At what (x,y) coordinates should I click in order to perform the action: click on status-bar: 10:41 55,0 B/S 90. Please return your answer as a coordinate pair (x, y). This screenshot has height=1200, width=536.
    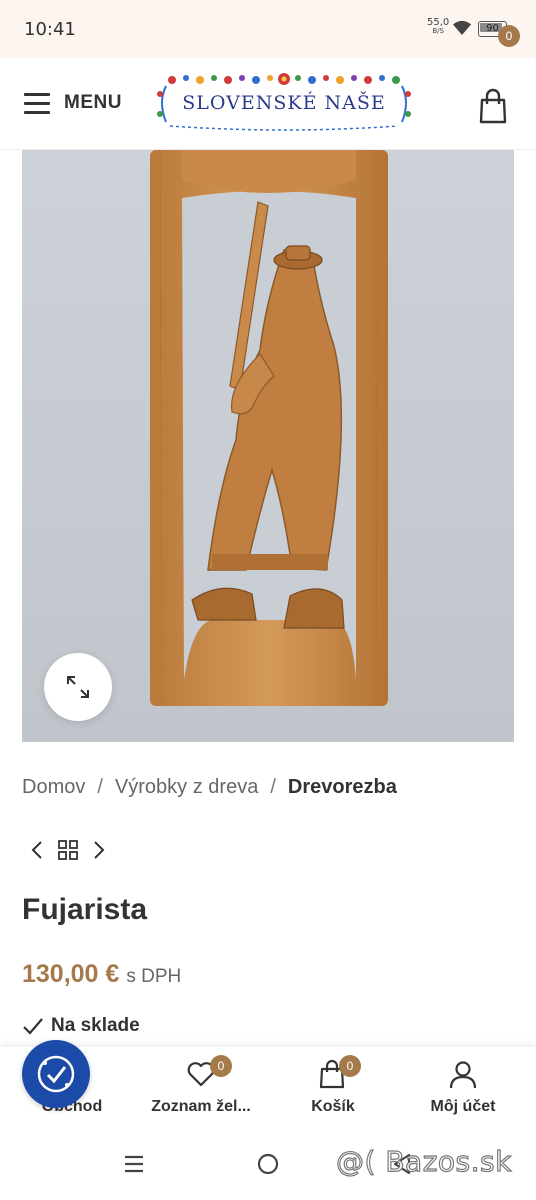
    Looking at the image, I should click on (268, 29).